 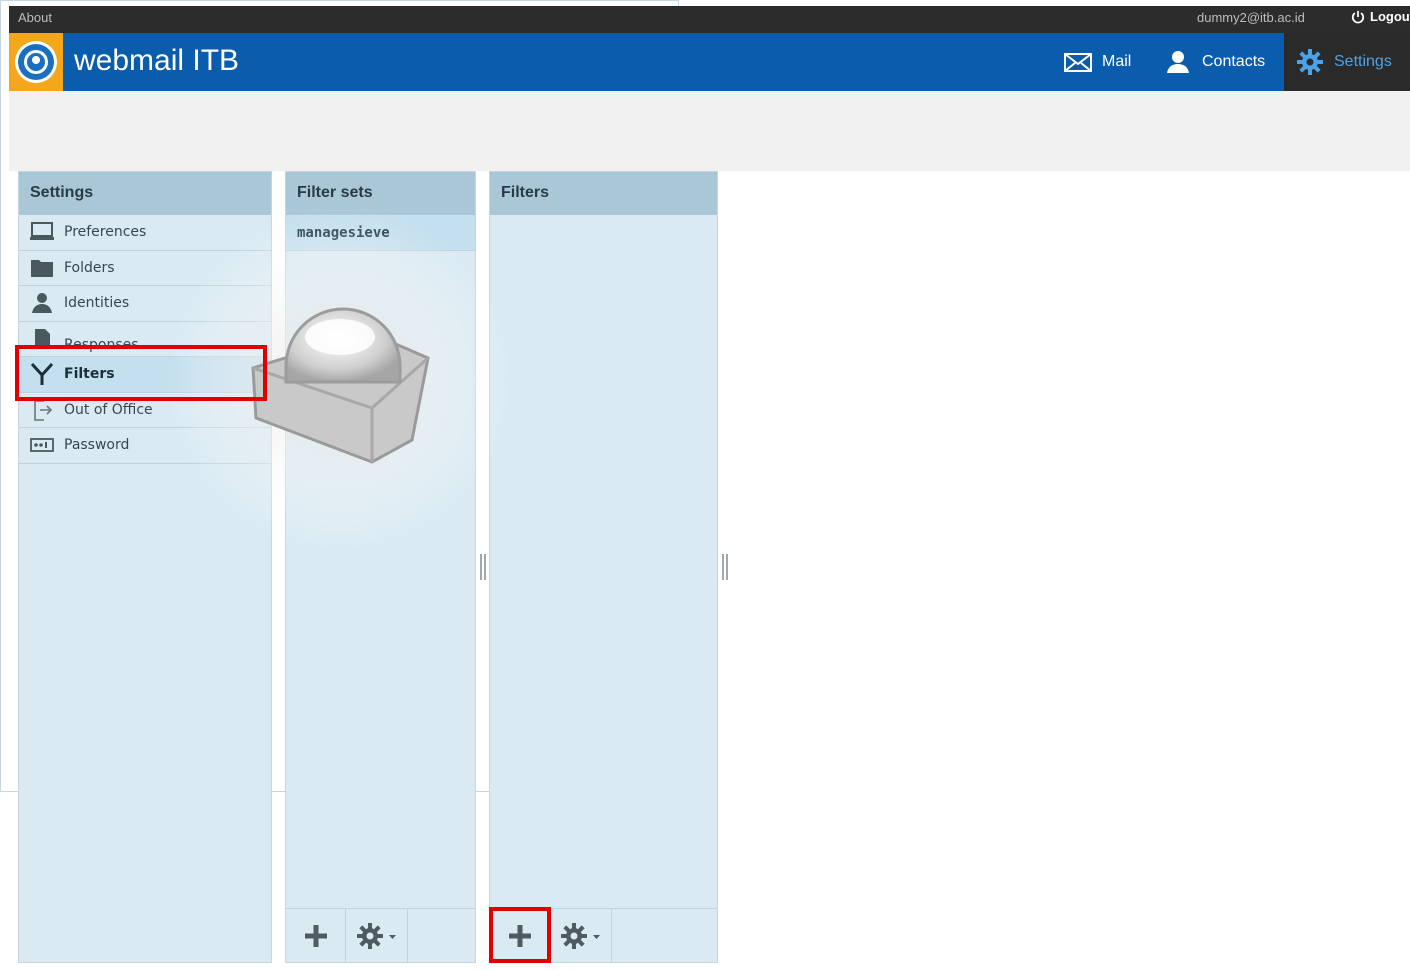 What do you see at coordinates (89, 374) in the screenshot?
I see `settings-item-label: Filters` at bounding box center [89, 374].